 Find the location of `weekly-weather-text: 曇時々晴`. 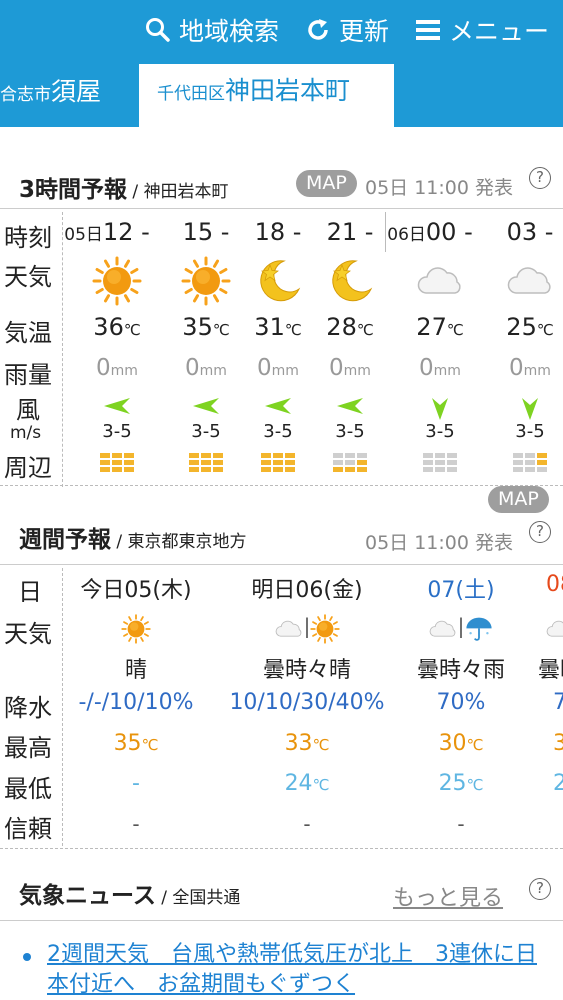

weekly-weather-text: 曇時々晴 is located at coordinates (306, 670).